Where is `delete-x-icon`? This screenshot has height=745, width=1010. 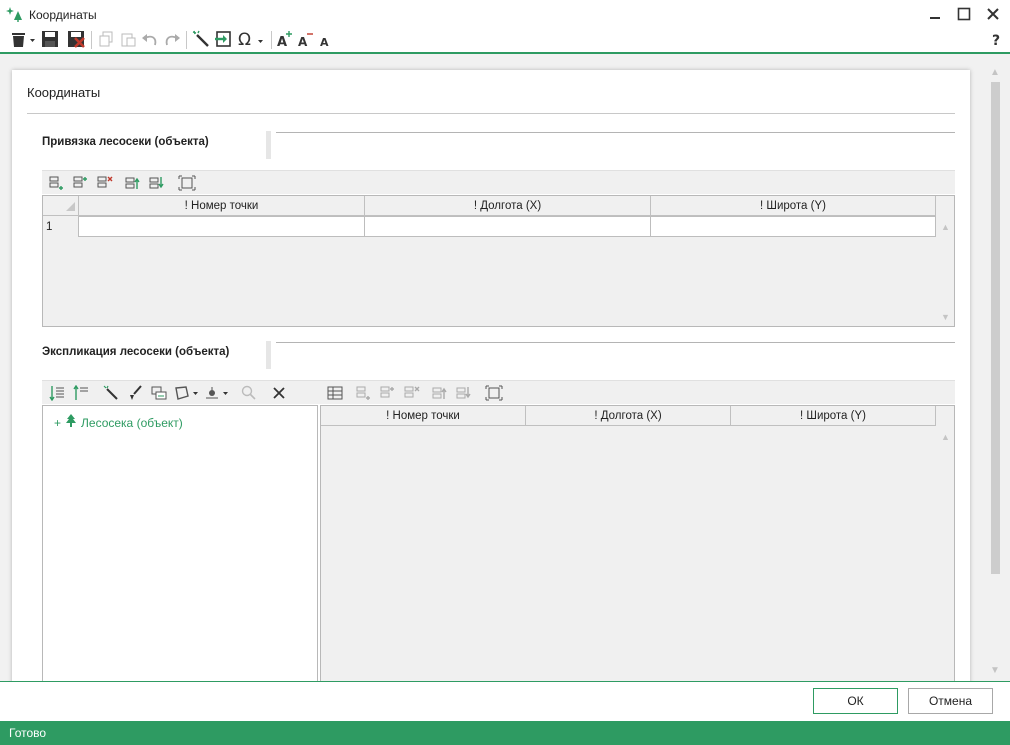 delete-x-icon is located at coordinates (279, 393).